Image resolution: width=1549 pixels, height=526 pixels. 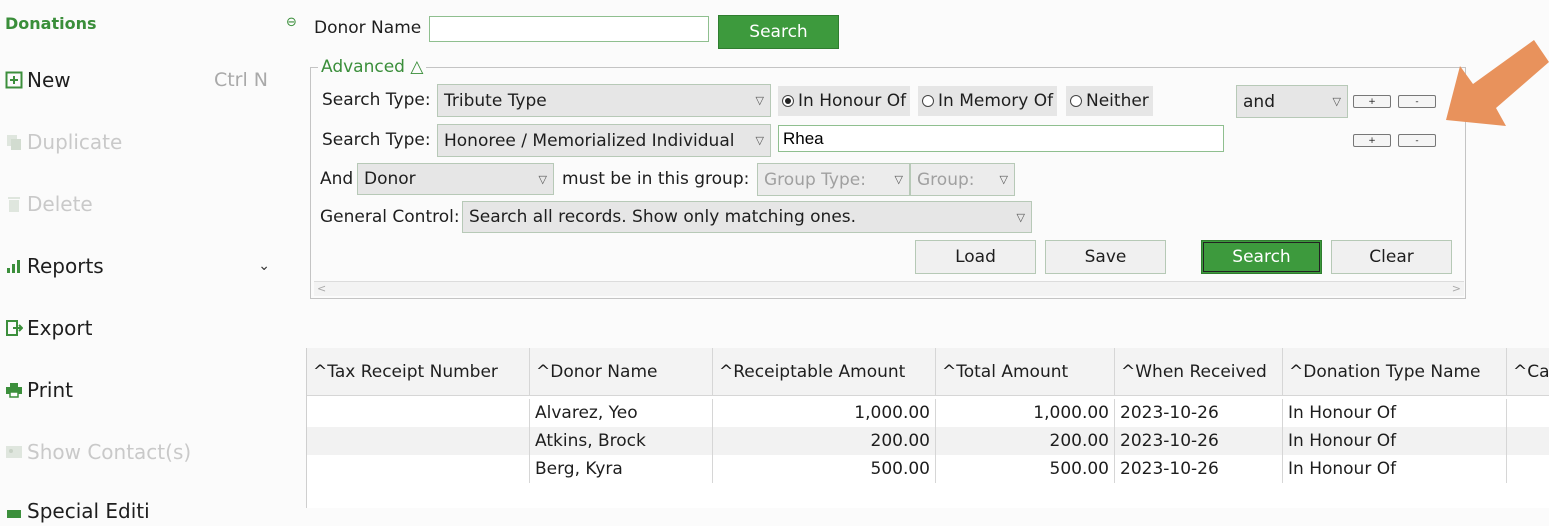 I want to click on top-search-button: Search, so click(x=778, y=32).